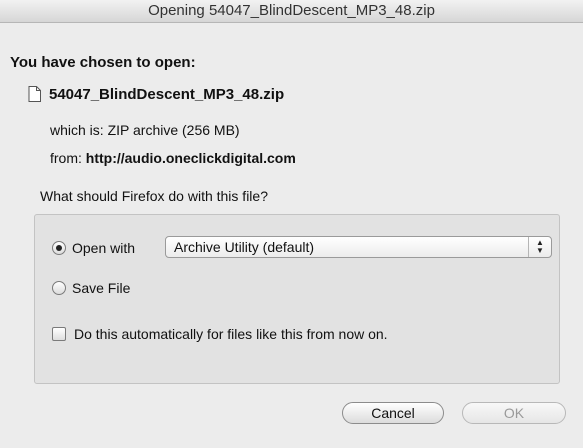  I want to click on dialog-heading: You have chosen to open:, so click(103, 62).